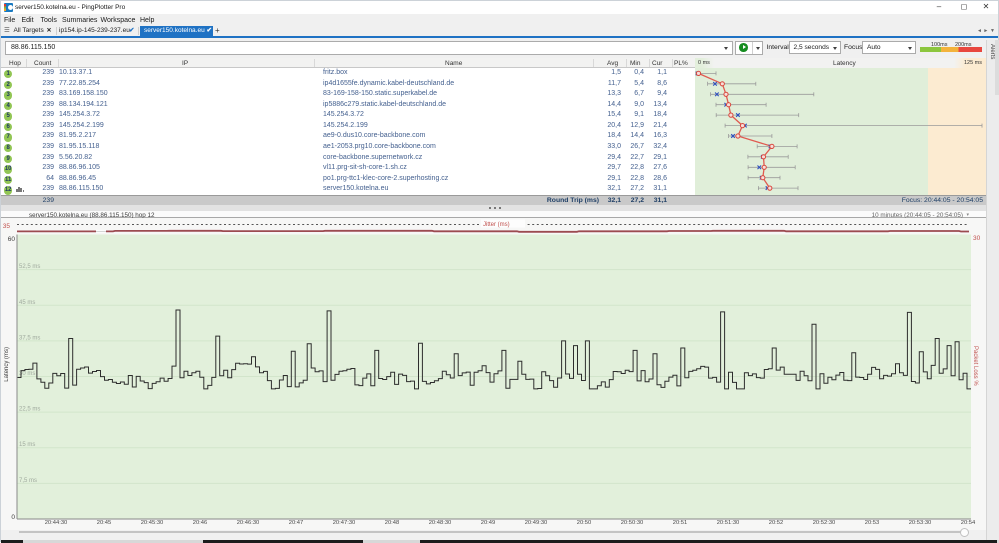 This screenshot has width=999, height=543. What do you see at coordinates (29, 410) in the screenshot?
I see `svg-text: 22,5 ms` at bounding box center [29, 410].